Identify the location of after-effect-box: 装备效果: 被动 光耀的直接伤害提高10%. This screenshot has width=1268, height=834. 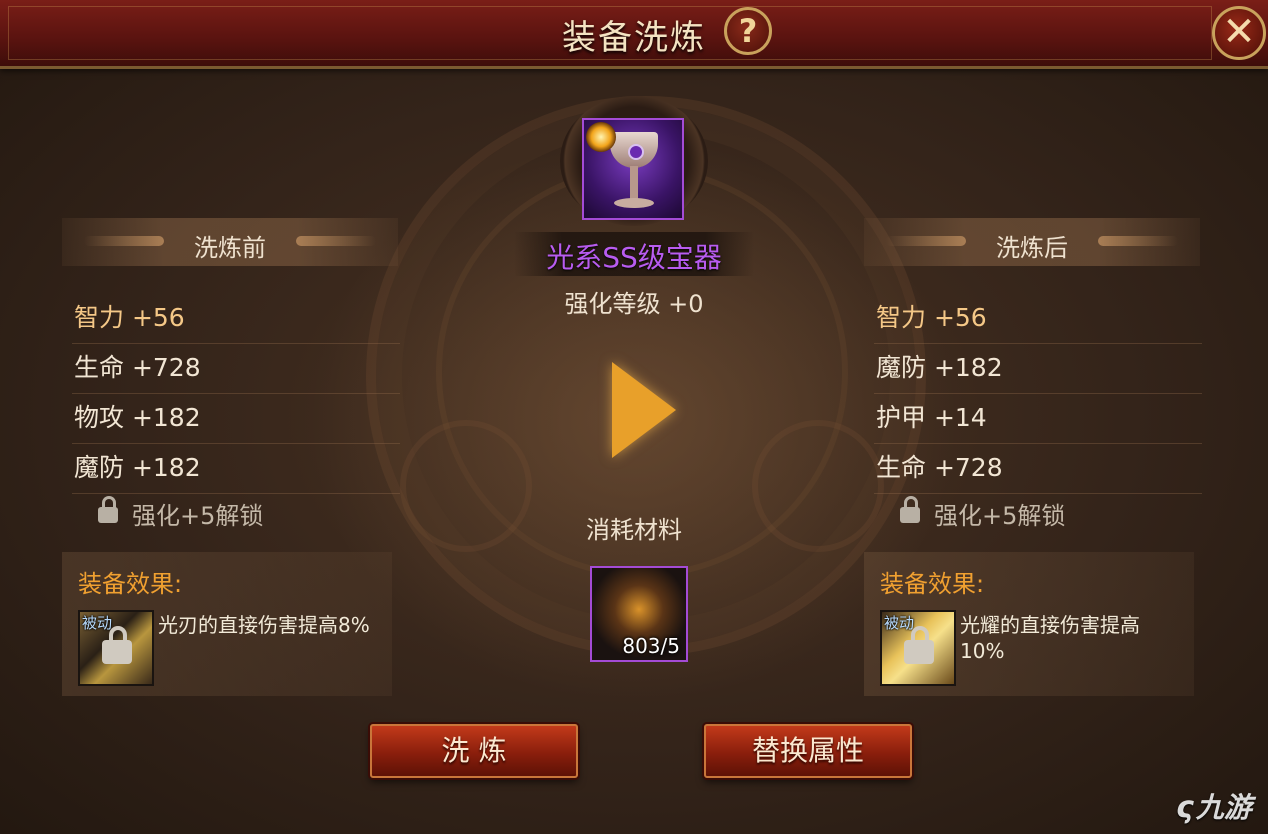
(1029, 624).